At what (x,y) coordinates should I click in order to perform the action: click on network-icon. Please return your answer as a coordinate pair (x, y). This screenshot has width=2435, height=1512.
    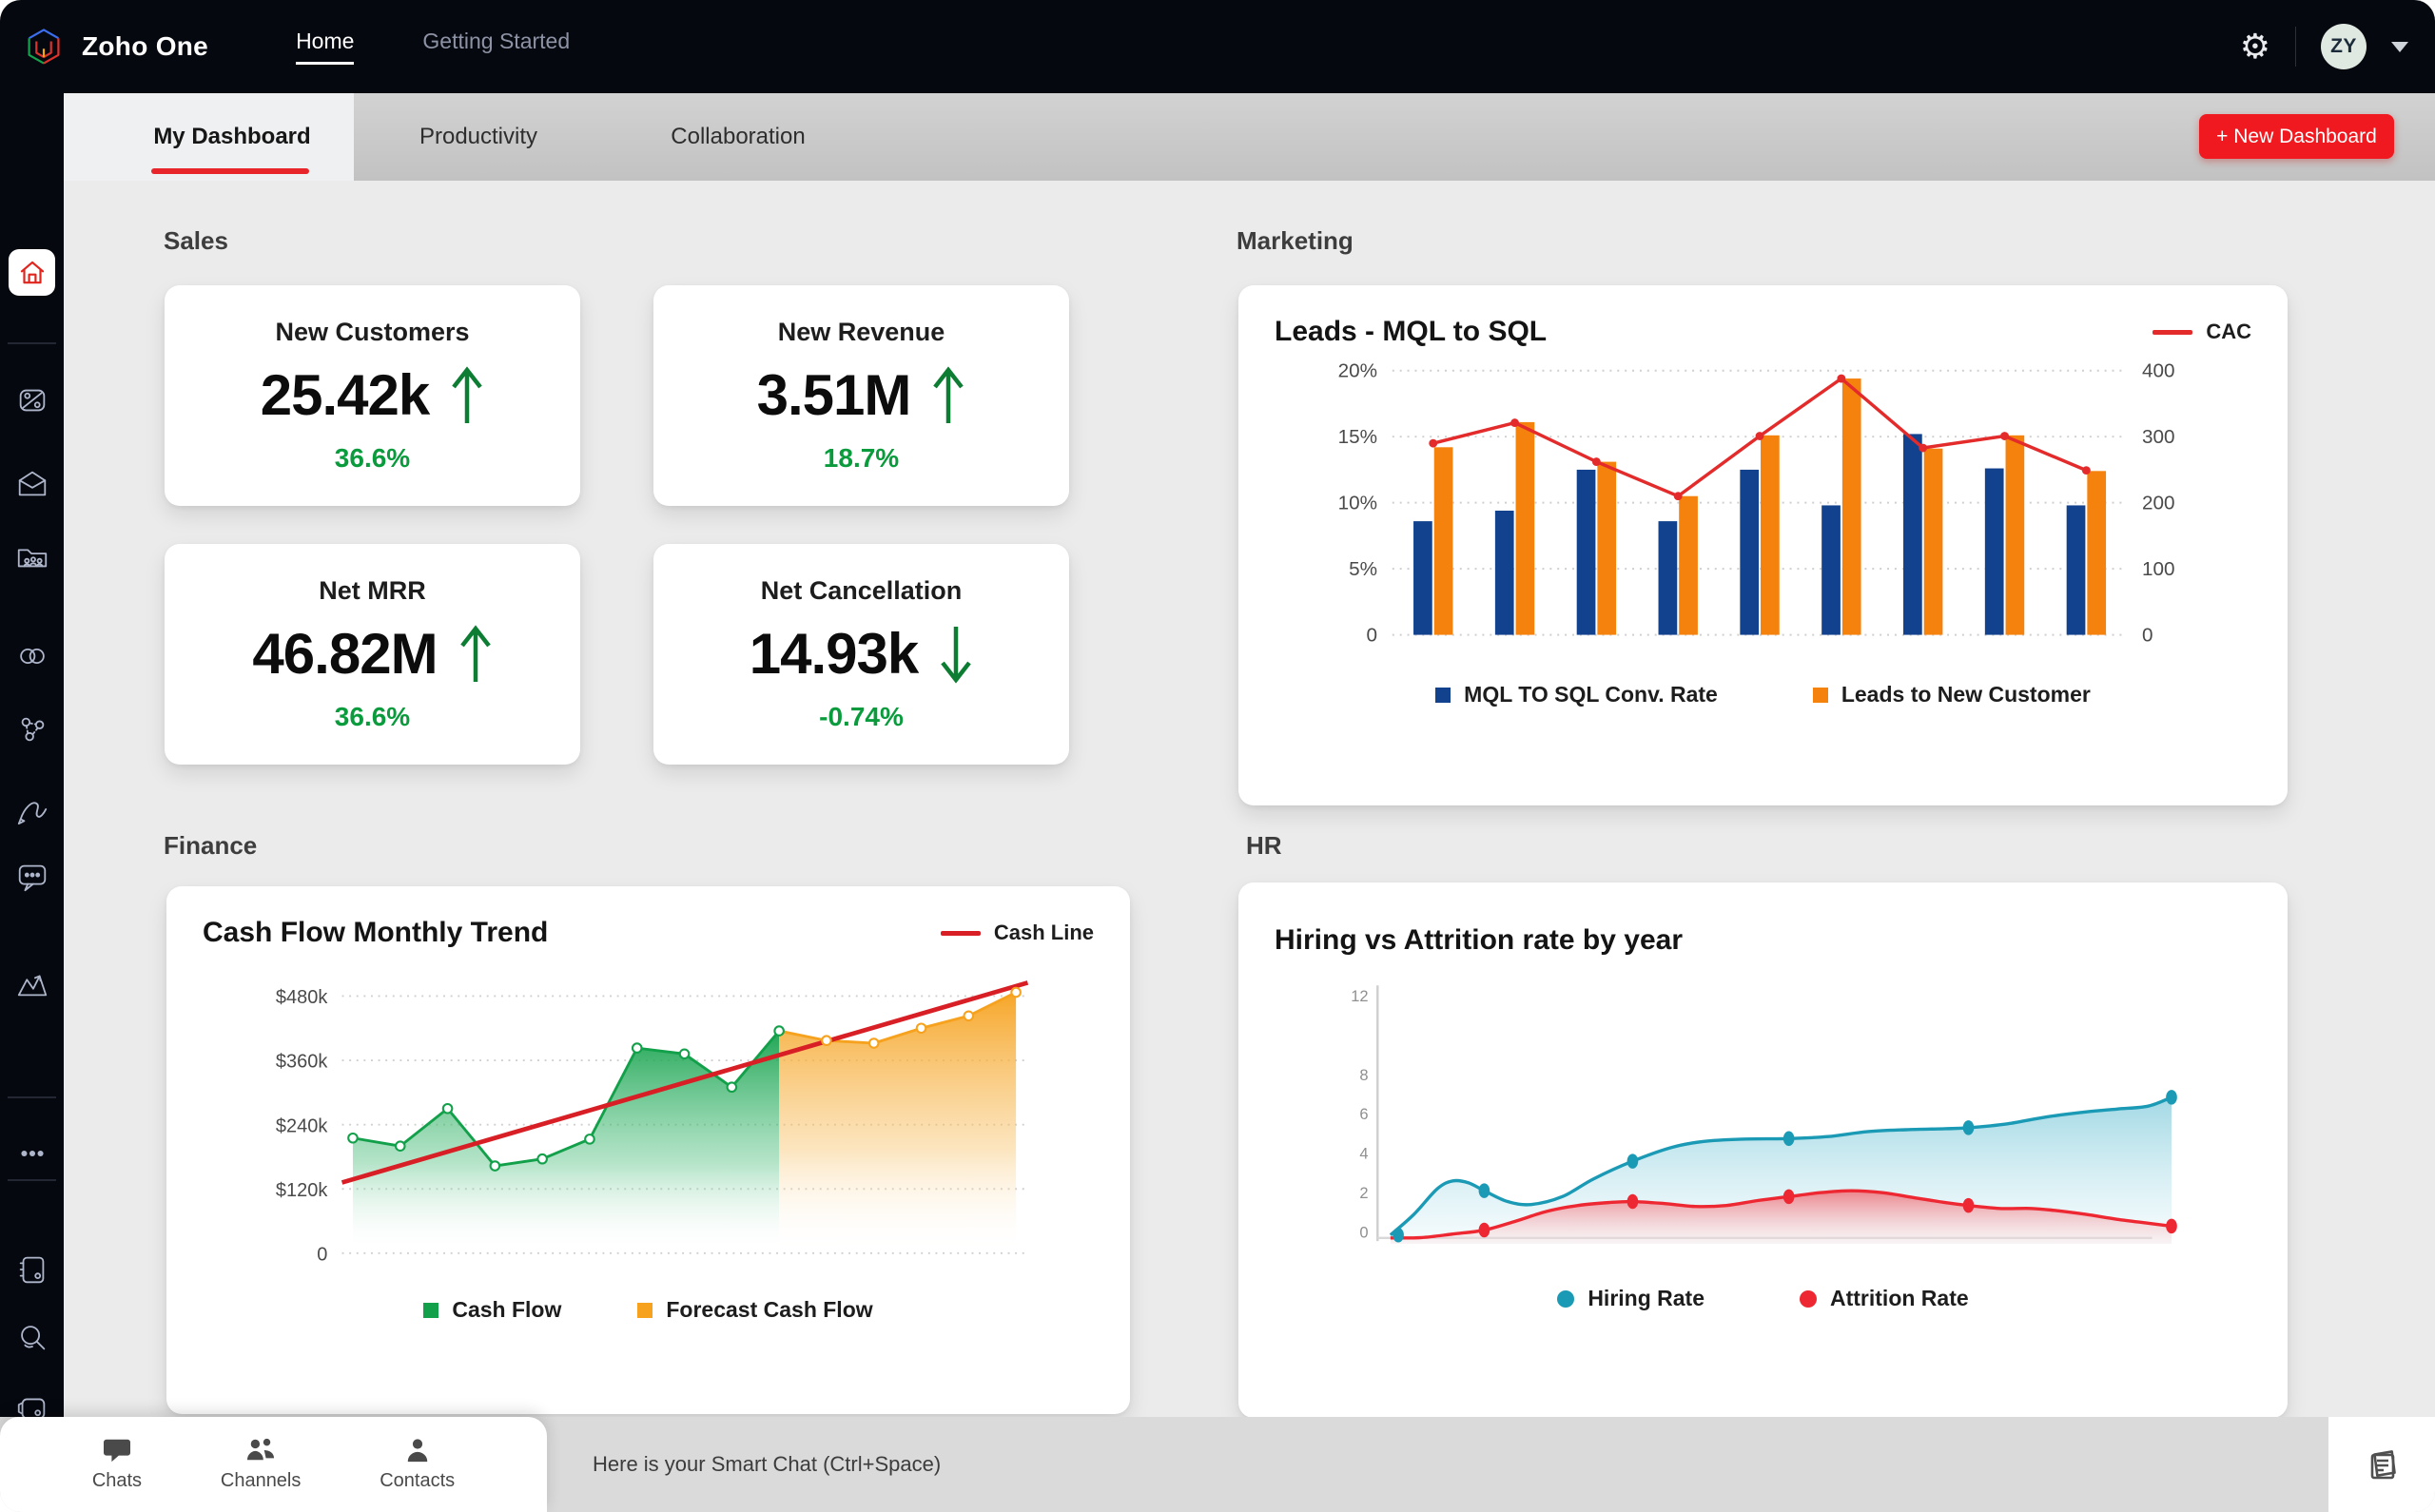
    Looking at the image, I should click on (32, 729).